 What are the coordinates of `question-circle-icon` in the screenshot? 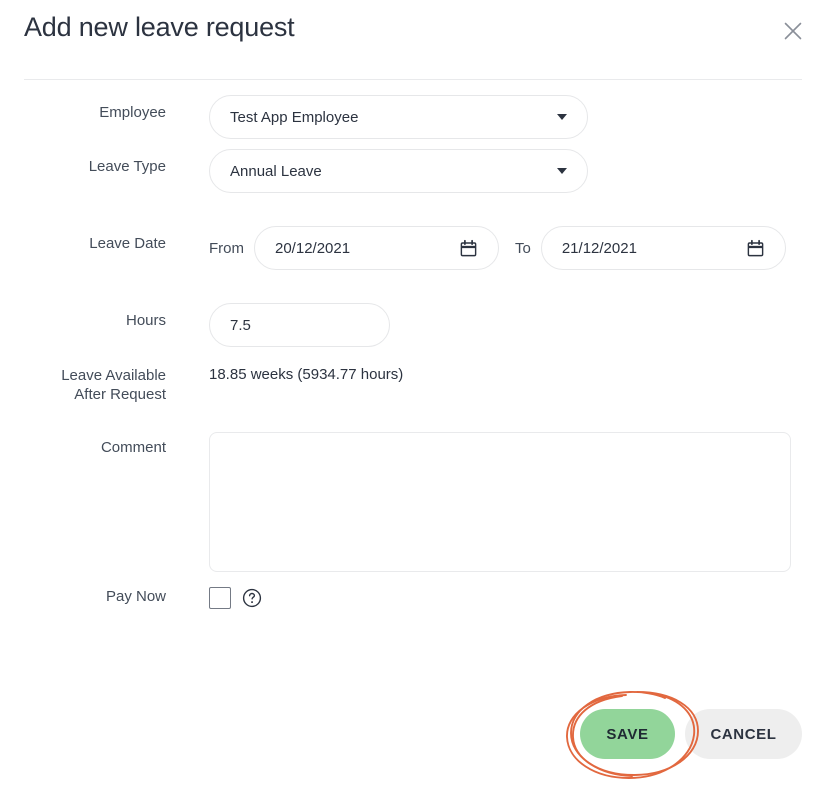 It's located at (246, 598).